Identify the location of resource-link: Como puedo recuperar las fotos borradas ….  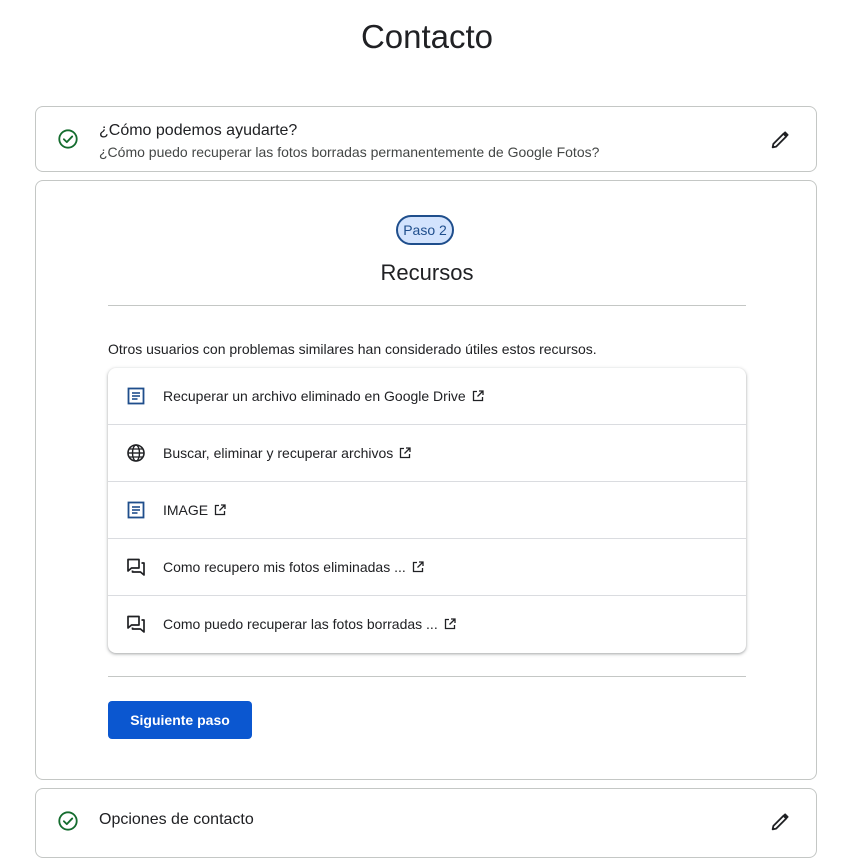
(309, 624).